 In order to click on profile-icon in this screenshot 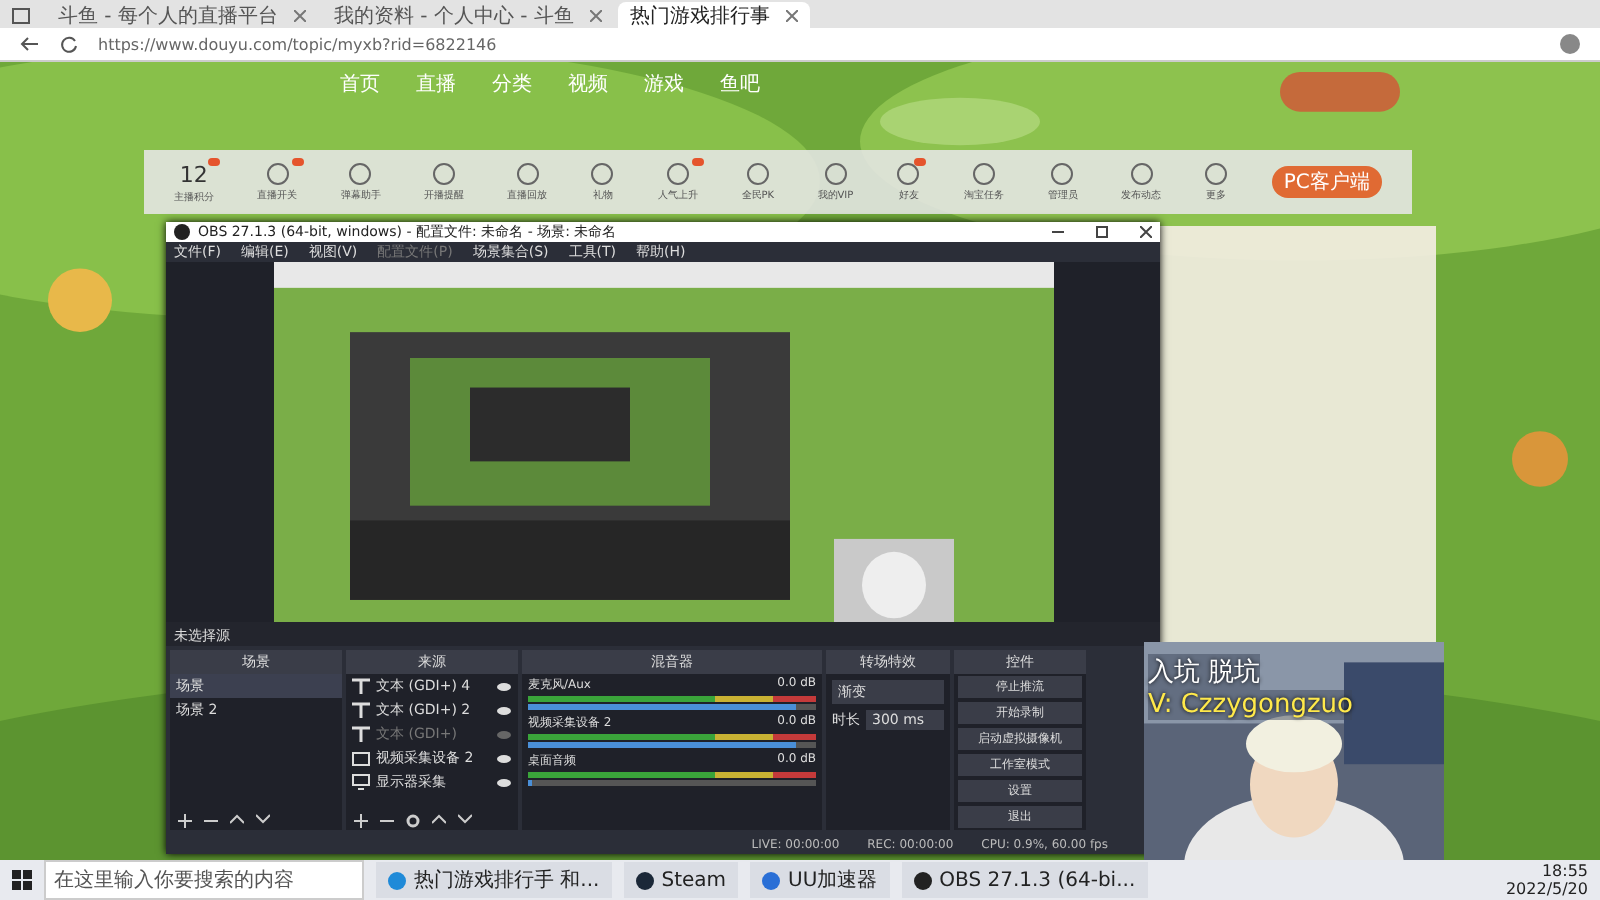, I will do `click(1570, 44)`.